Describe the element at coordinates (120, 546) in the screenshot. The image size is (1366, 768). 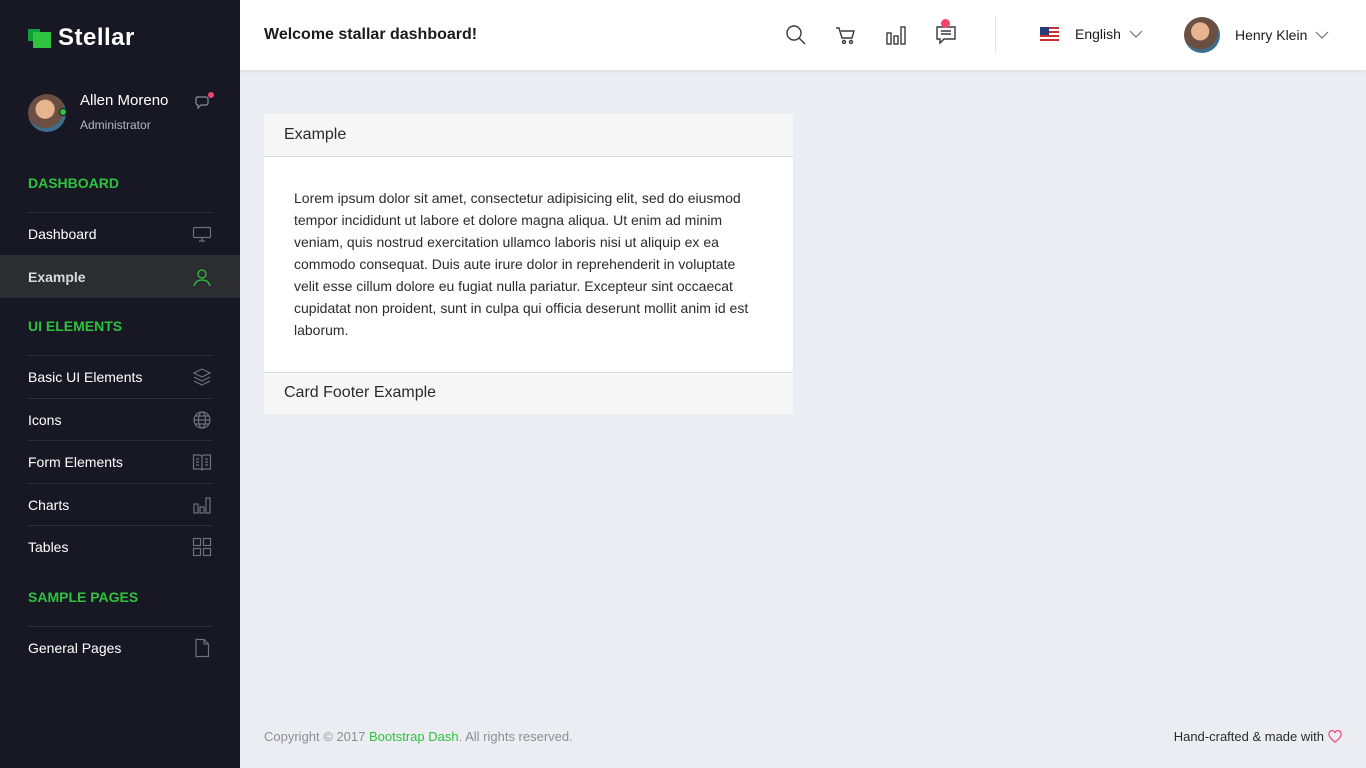
I see `sidebar-item-tables: Tables` at that location.